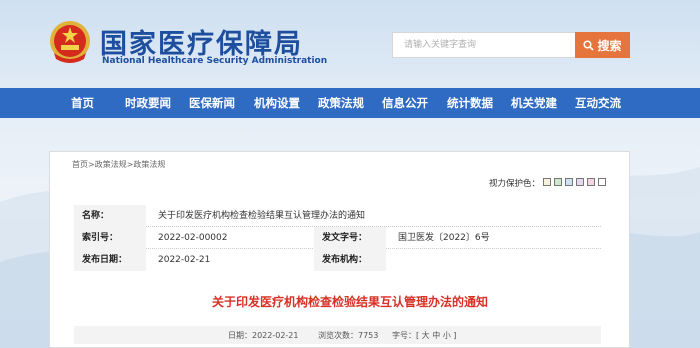  I want to click on color-swatch-pink, so click(591, 182).